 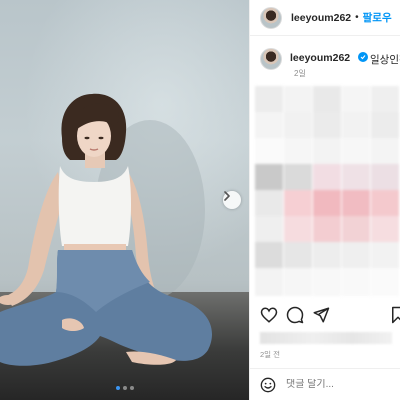 What do you see at coordinates (270, 354) in the screenshot?
I see `post-date: 2일 전` at bounding box center [270, 354].